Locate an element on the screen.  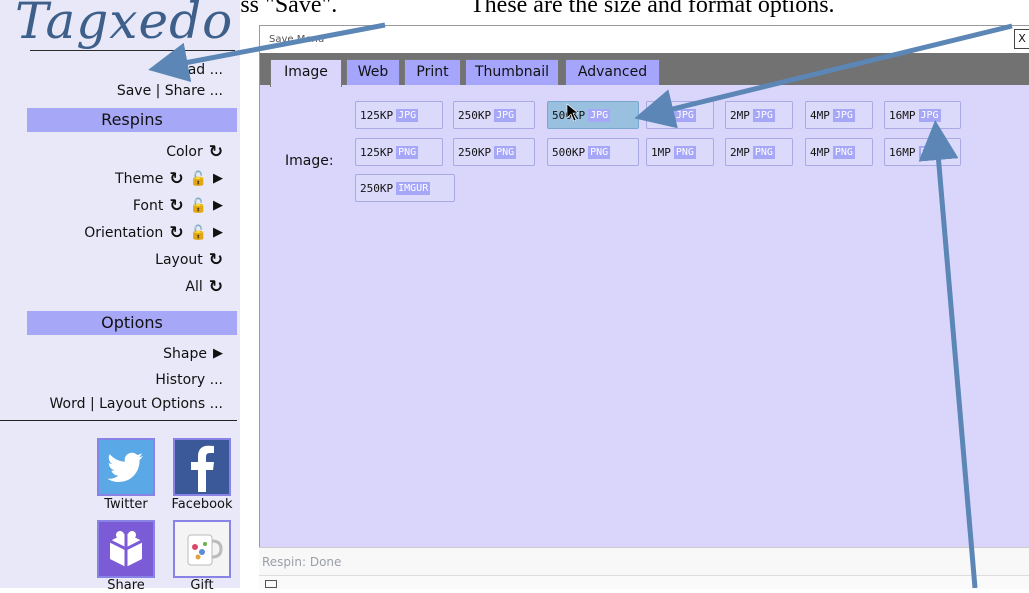
shape-option: Shape ▶ is located at coordinates (193, 354).